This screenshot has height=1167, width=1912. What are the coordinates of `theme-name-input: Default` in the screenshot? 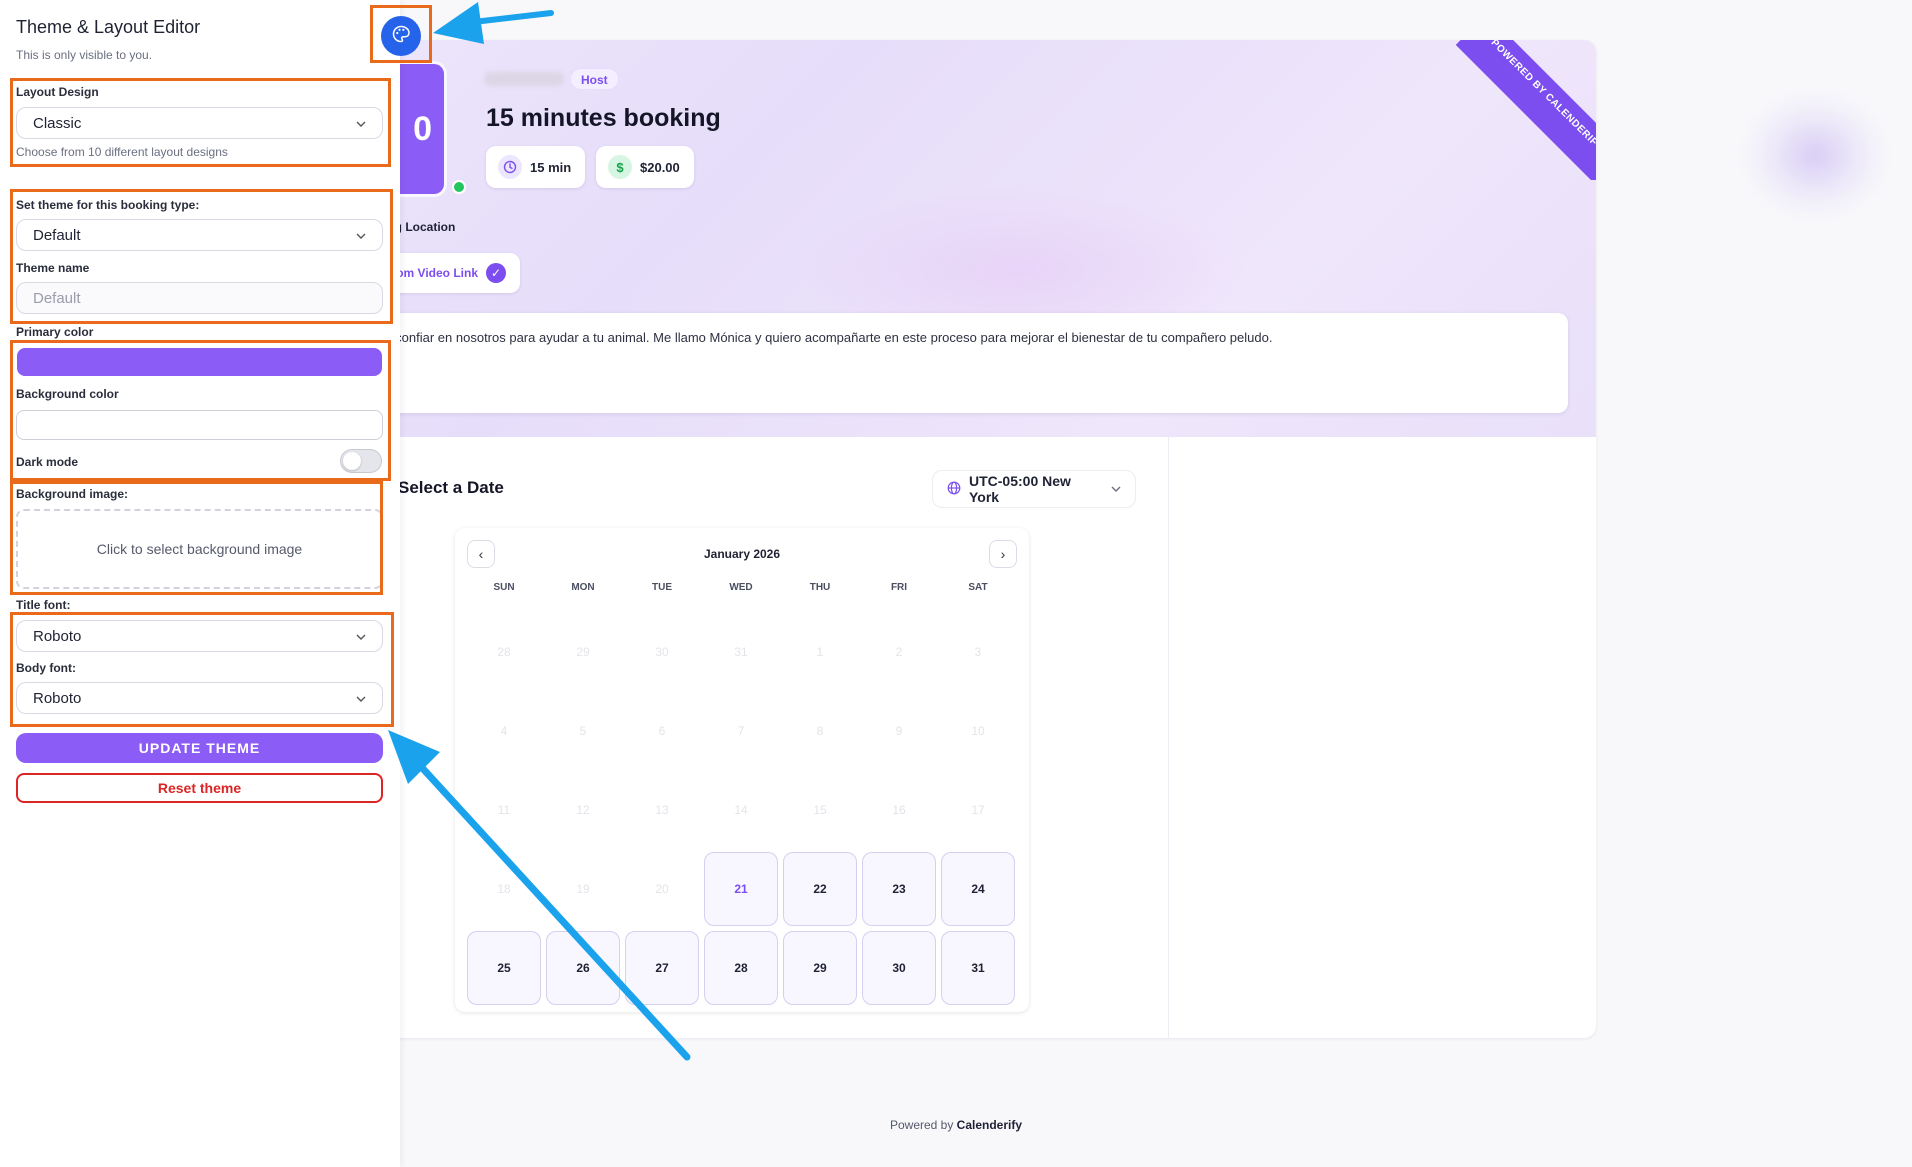 It's located at (199, 298).